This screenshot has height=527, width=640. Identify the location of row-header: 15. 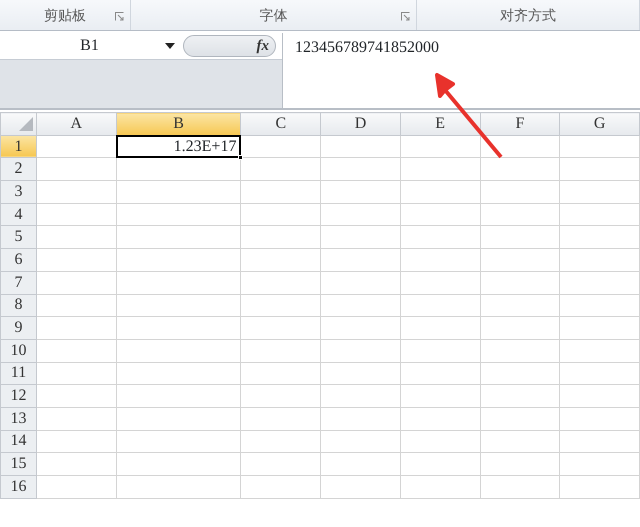
(18, 464).